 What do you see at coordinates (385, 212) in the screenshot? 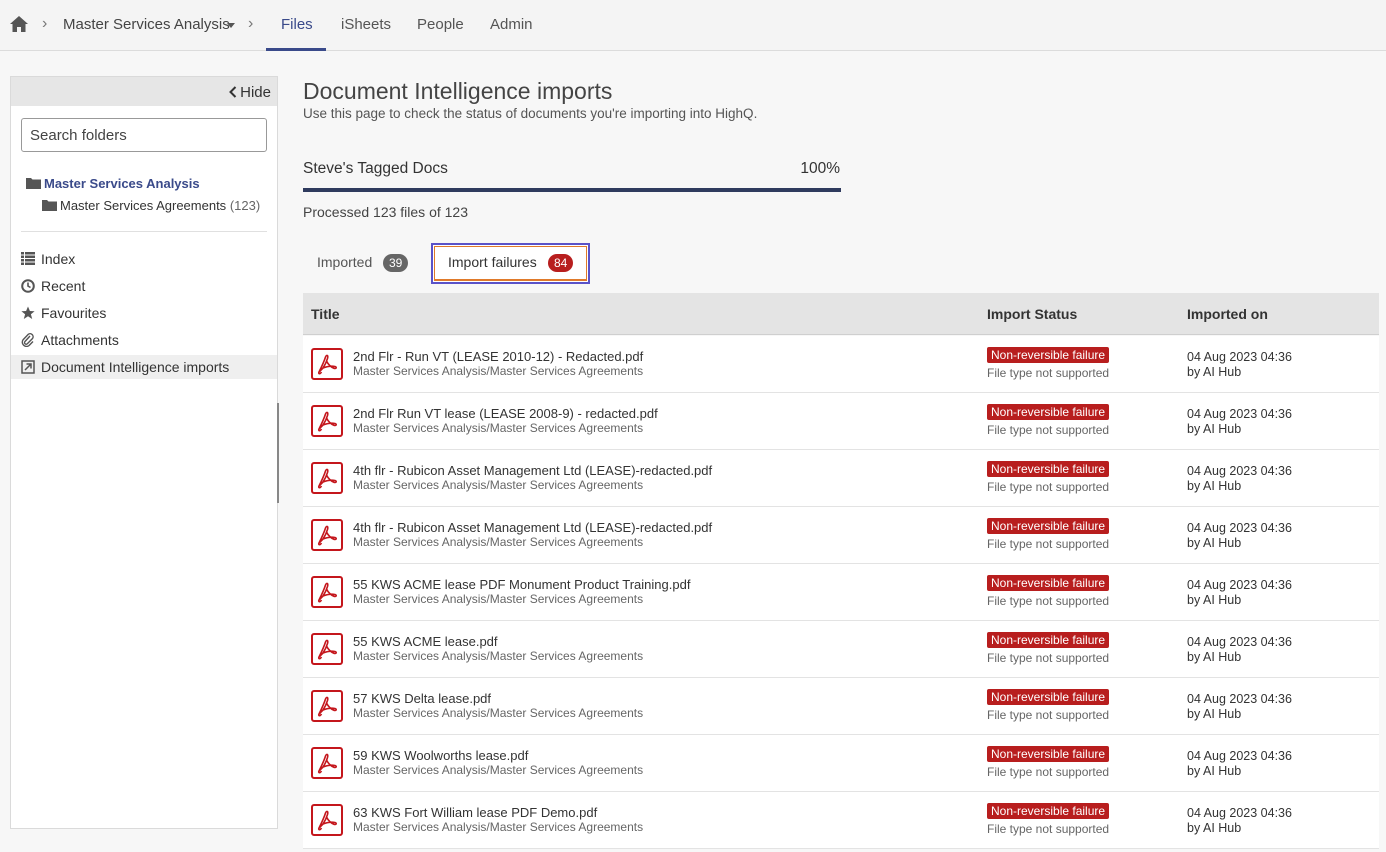
I see `processed-count: Processed 123 files of 123` at bounding box center [385, 212].